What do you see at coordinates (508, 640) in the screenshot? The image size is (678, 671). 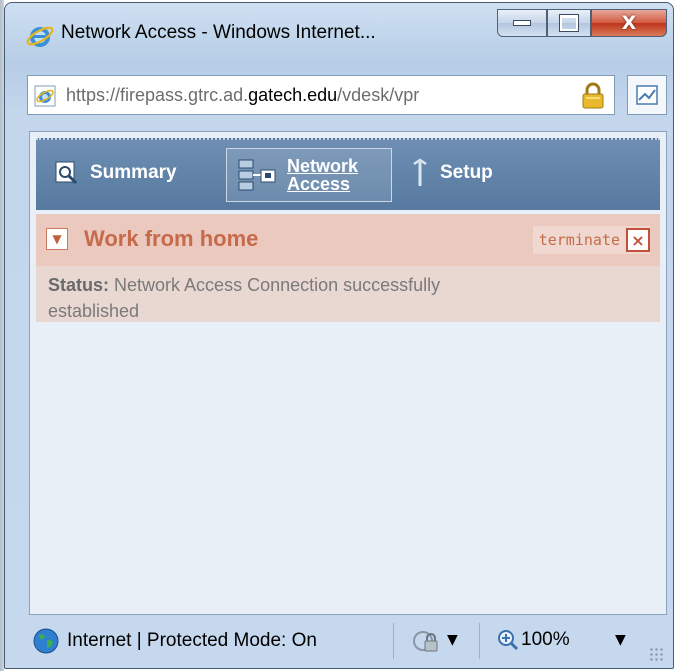 I see `zoom-icon` at bounding box center [508, 640].